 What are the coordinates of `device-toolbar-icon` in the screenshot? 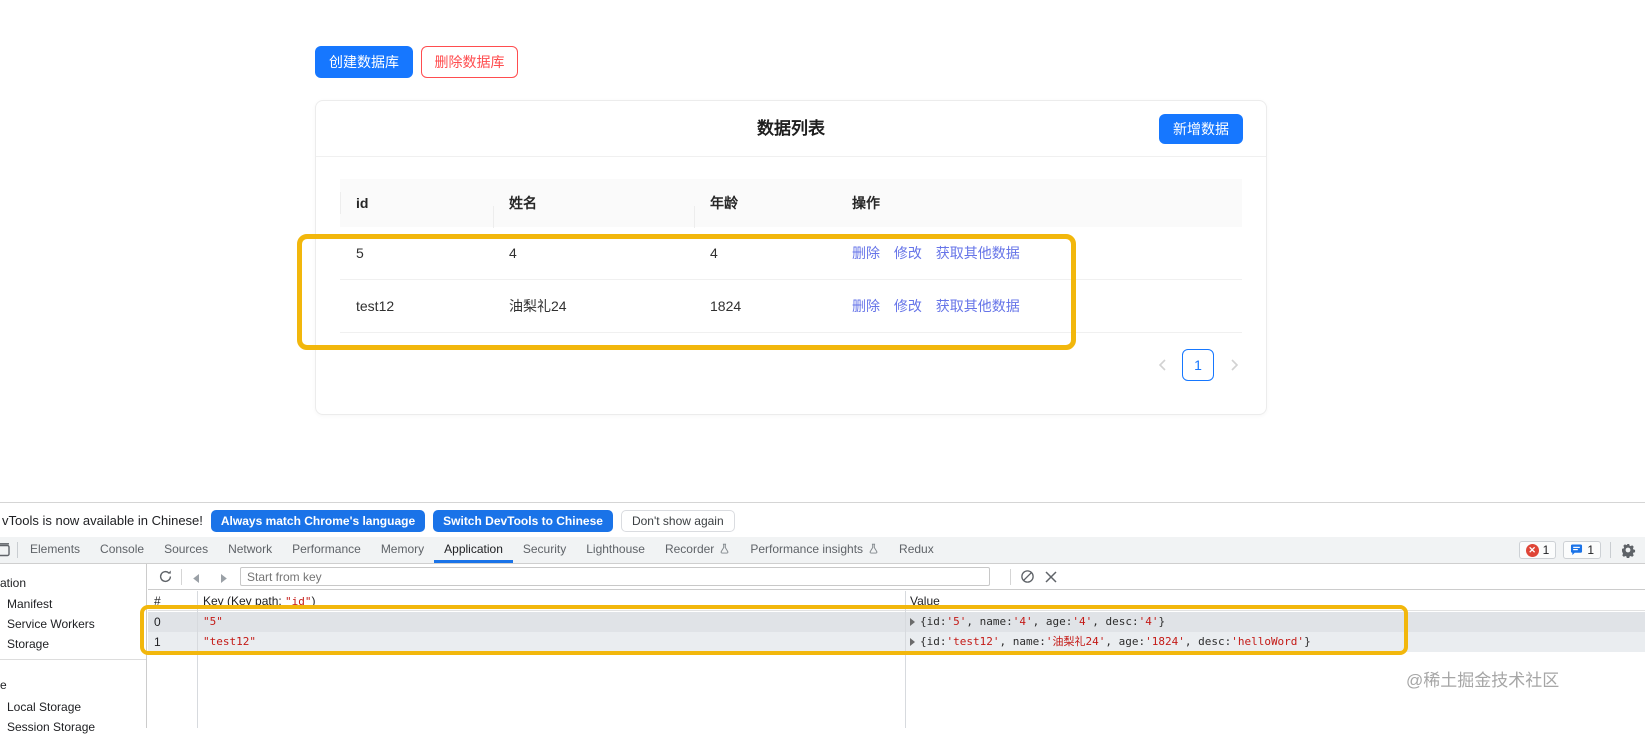 It's located at (7, 550).